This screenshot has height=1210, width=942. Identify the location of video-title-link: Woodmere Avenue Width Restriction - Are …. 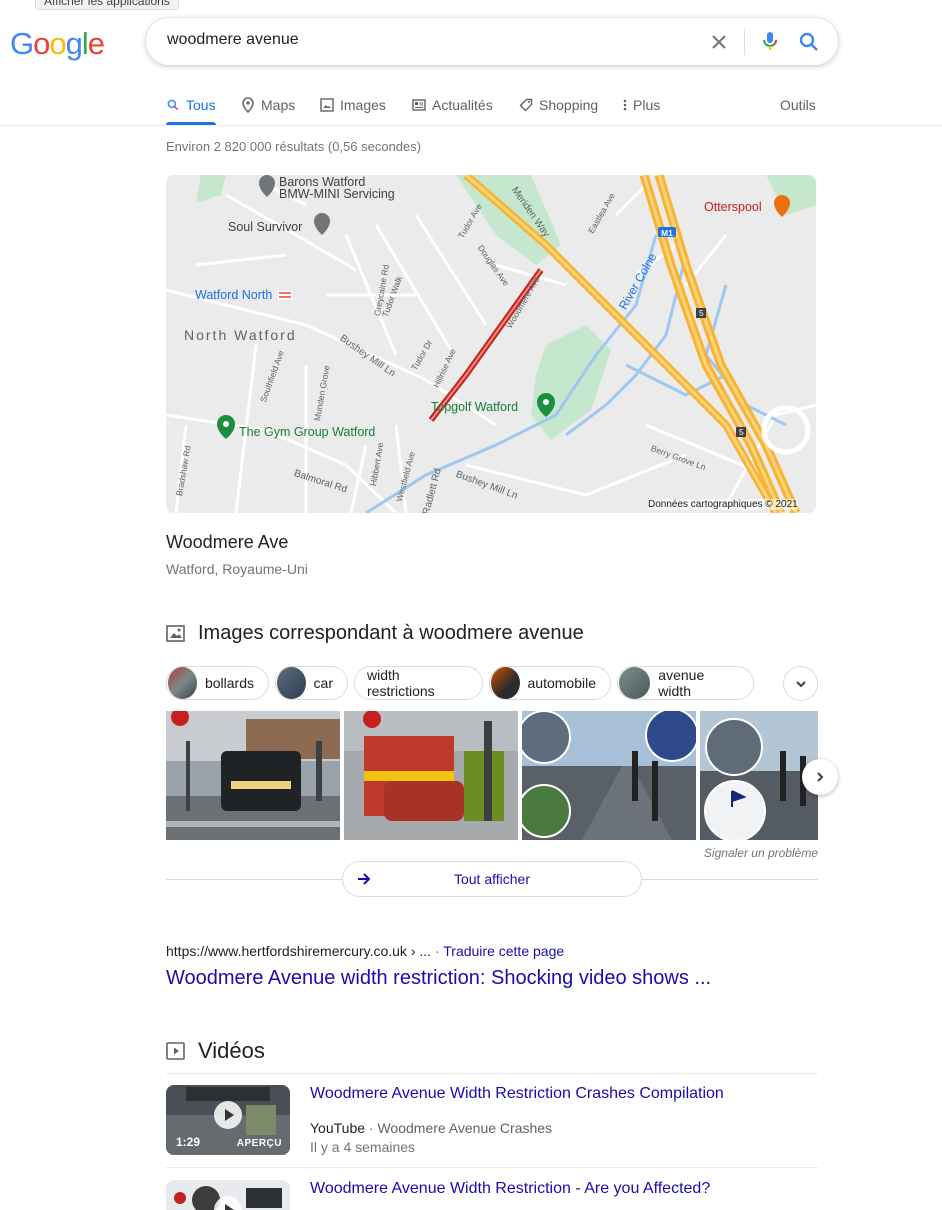
(510, 1189).